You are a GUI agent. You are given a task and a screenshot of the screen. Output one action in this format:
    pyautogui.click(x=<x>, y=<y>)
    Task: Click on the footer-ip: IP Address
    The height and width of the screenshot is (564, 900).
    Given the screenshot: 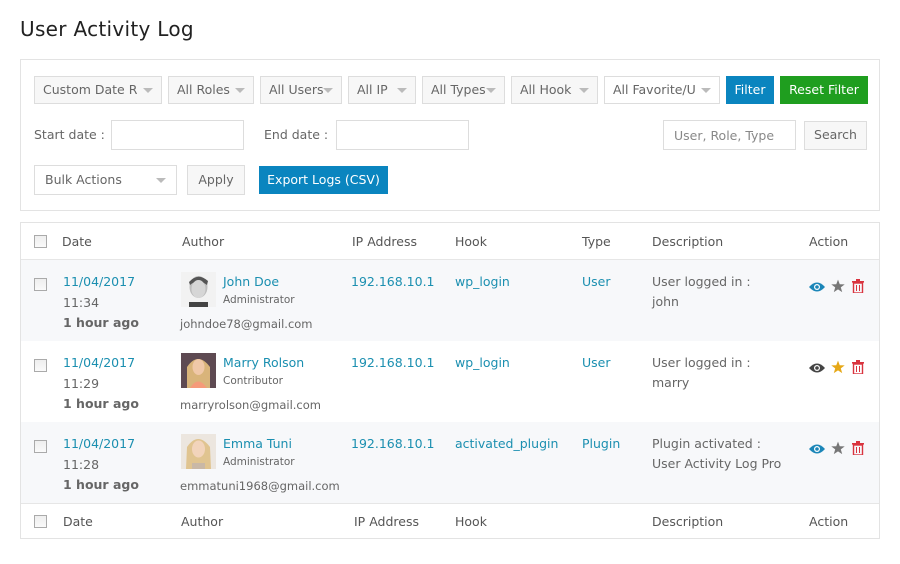 What is the action you would take?
    pyautogui.click(x=386, y=521)
    